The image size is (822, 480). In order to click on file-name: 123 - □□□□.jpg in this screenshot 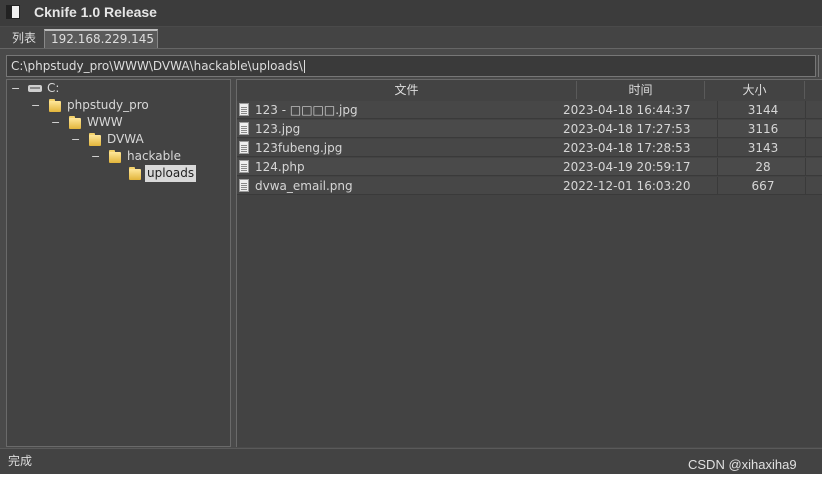, I will do `click(306, 110)`.